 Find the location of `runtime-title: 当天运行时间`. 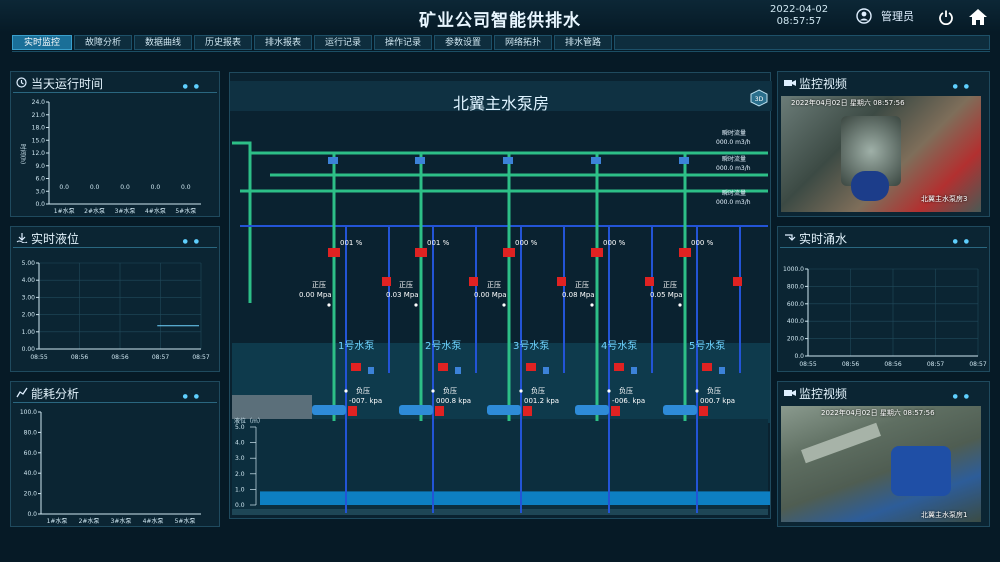

runtime-title: 当天运行时间 is located at coordinates (67, 84).